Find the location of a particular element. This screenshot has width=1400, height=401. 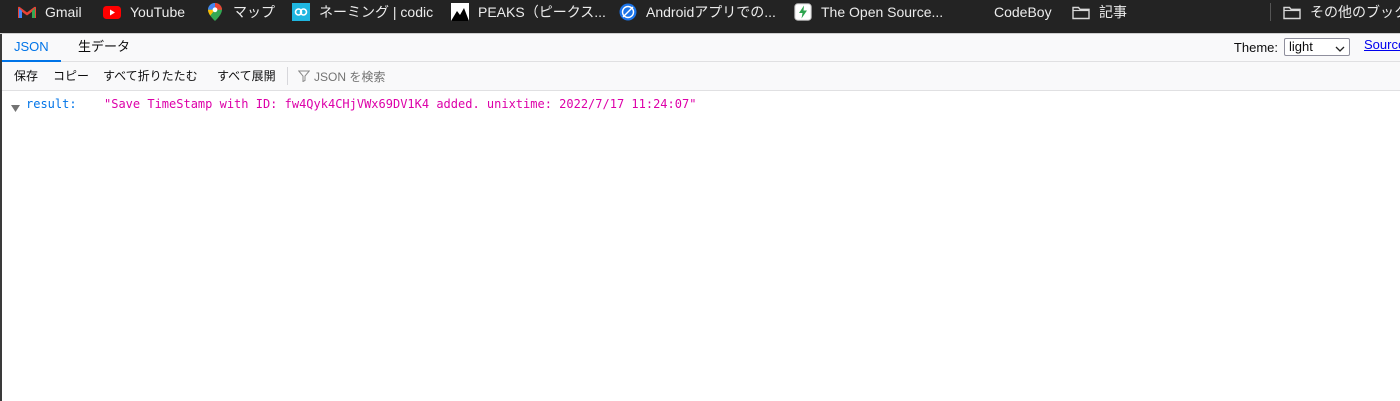

bookmark-youtube: YouTube is located at coordinates (144, 12).